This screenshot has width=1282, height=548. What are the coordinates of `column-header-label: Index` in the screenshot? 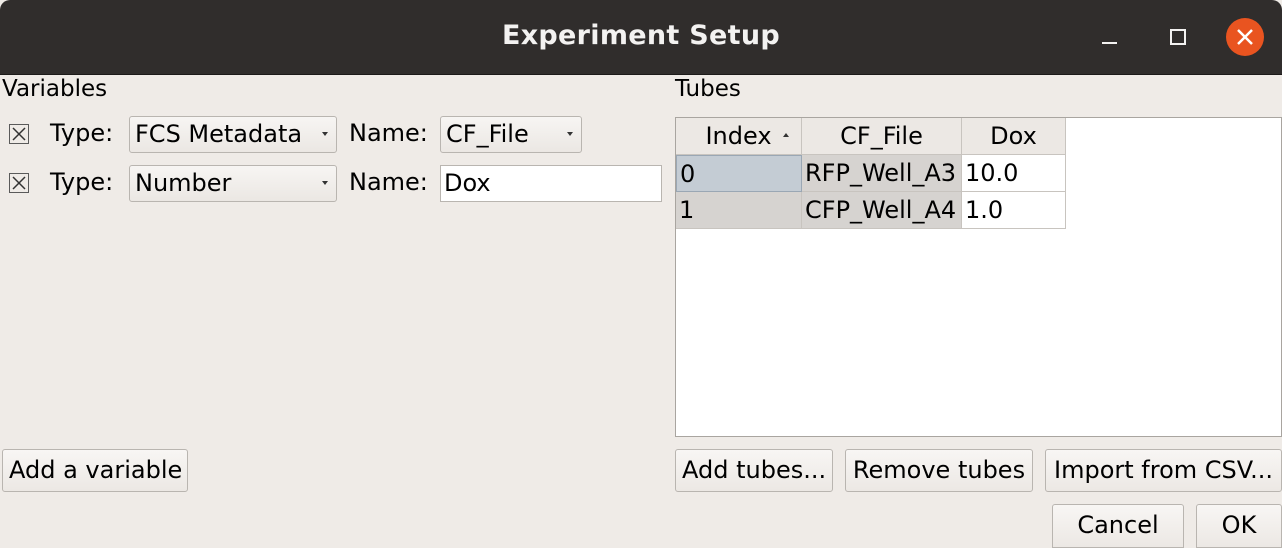 It's located at (738, 136).